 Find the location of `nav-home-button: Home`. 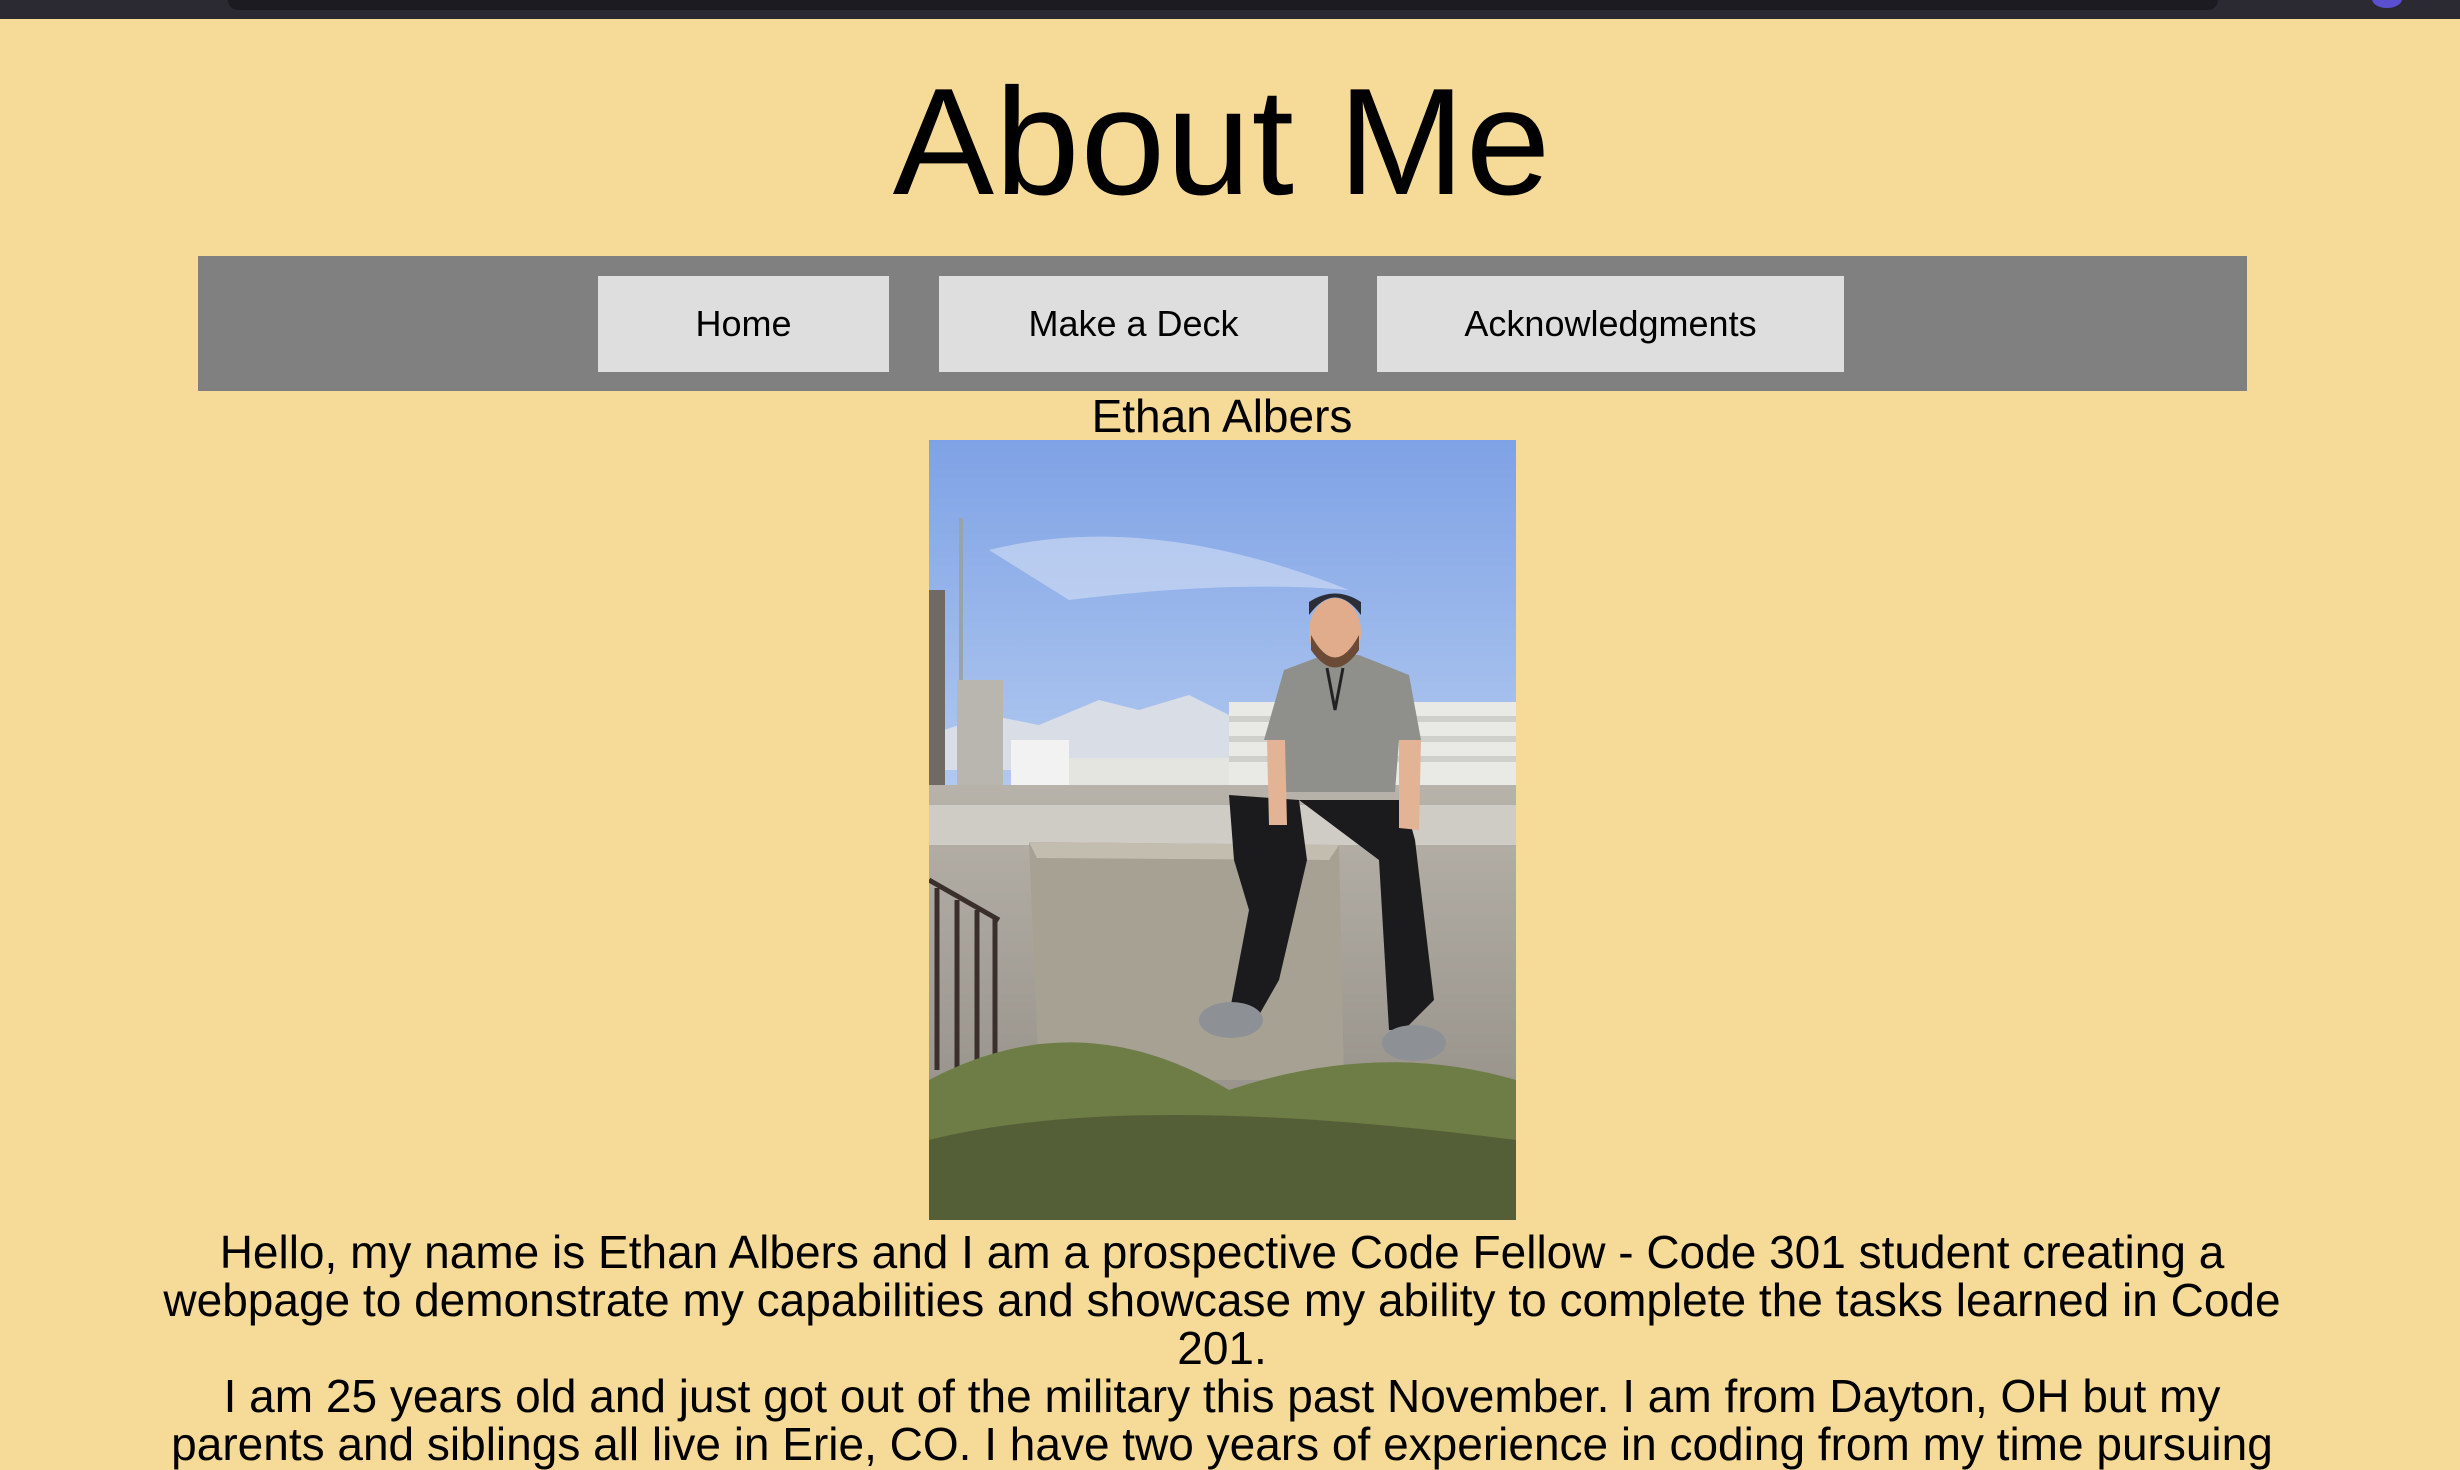

nav-home-button: Home is located at coordinates (743, 324).